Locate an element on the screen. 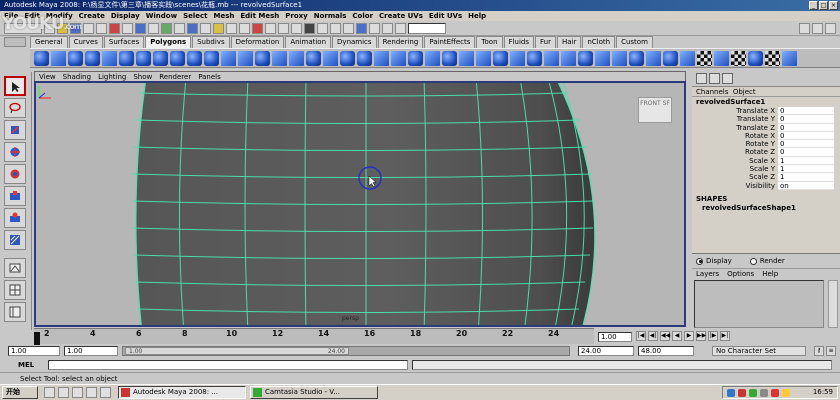 This screenshot has width=840, height=400. step-forward-icon: |▶ is located at coordinates (713, 336).